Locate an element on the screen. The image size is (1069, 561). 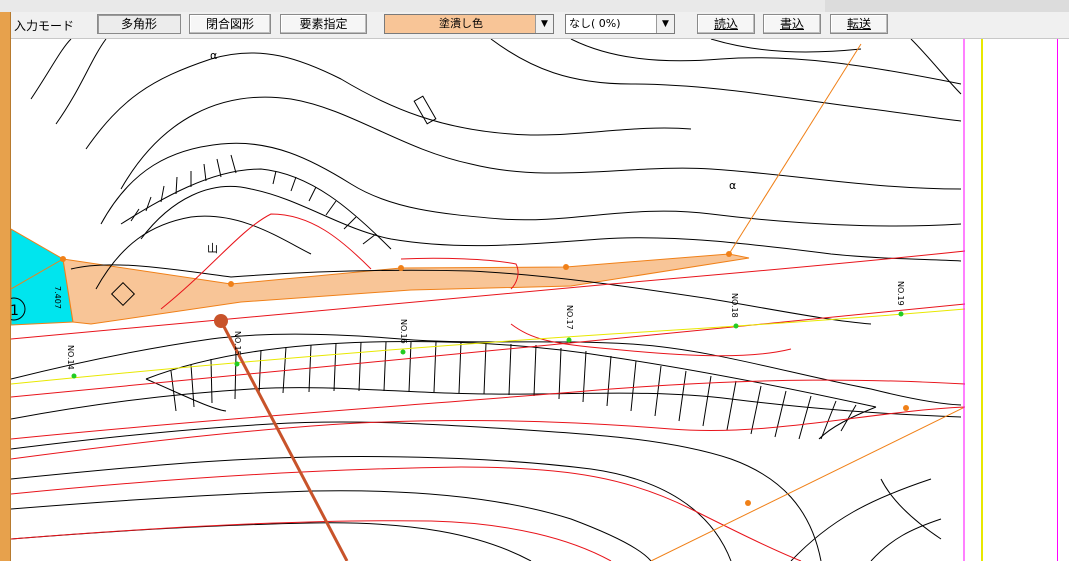
closed-shape-button-label: 閉合図形 is located at coordinates (229, 24).